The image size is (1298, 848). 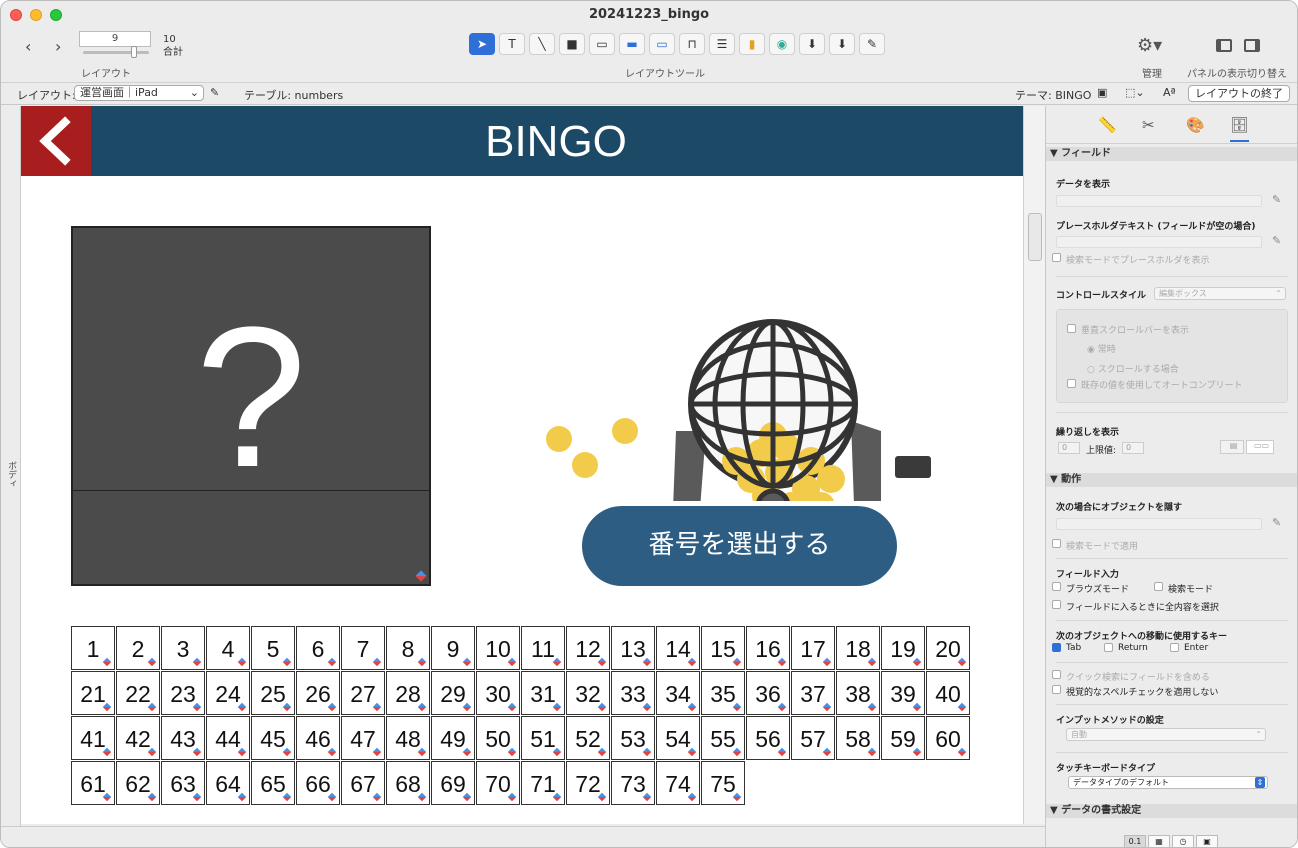 I want to click on number-cell: 31, so click(x=543, y=693).